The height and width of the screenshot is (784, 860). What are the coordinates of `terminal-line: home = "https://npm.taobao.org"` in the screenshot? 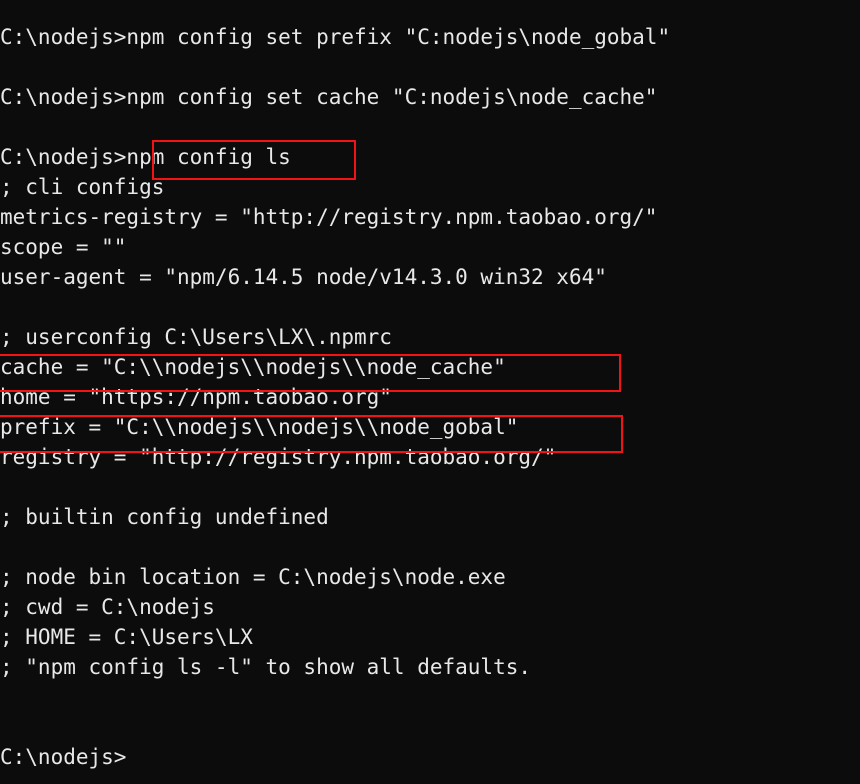 It's located at (196, 397).